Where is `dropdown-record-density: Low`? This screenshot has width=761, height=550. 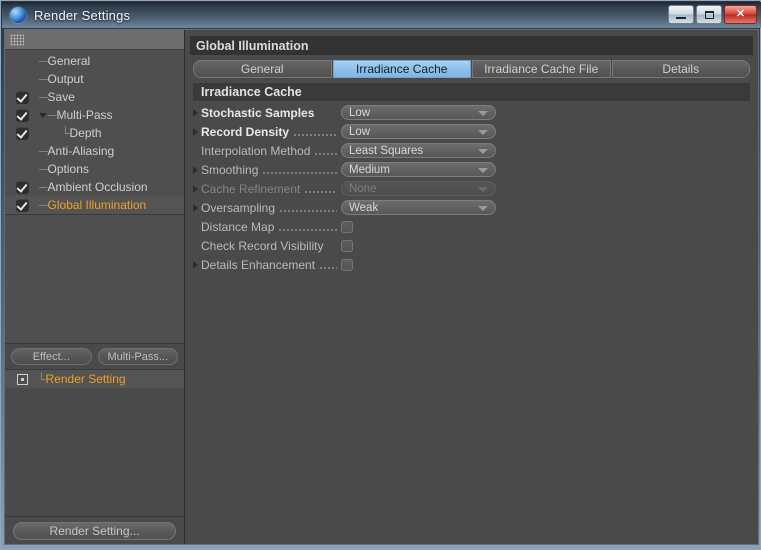 dropdown-record-density: Low is located at coordinates (418, 131).